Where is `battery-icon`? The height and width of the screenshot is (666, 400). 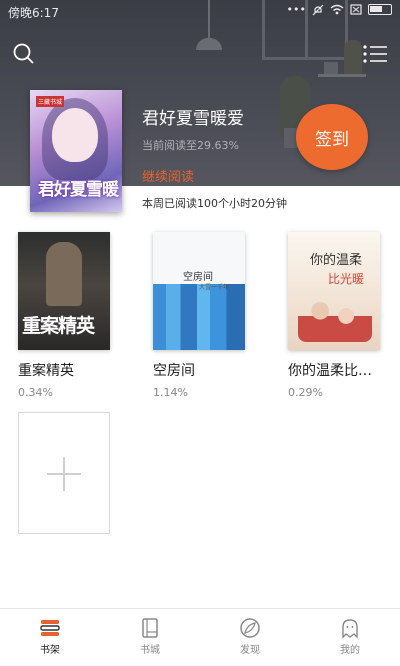 battery-icon is located at coordinates (380, 9).